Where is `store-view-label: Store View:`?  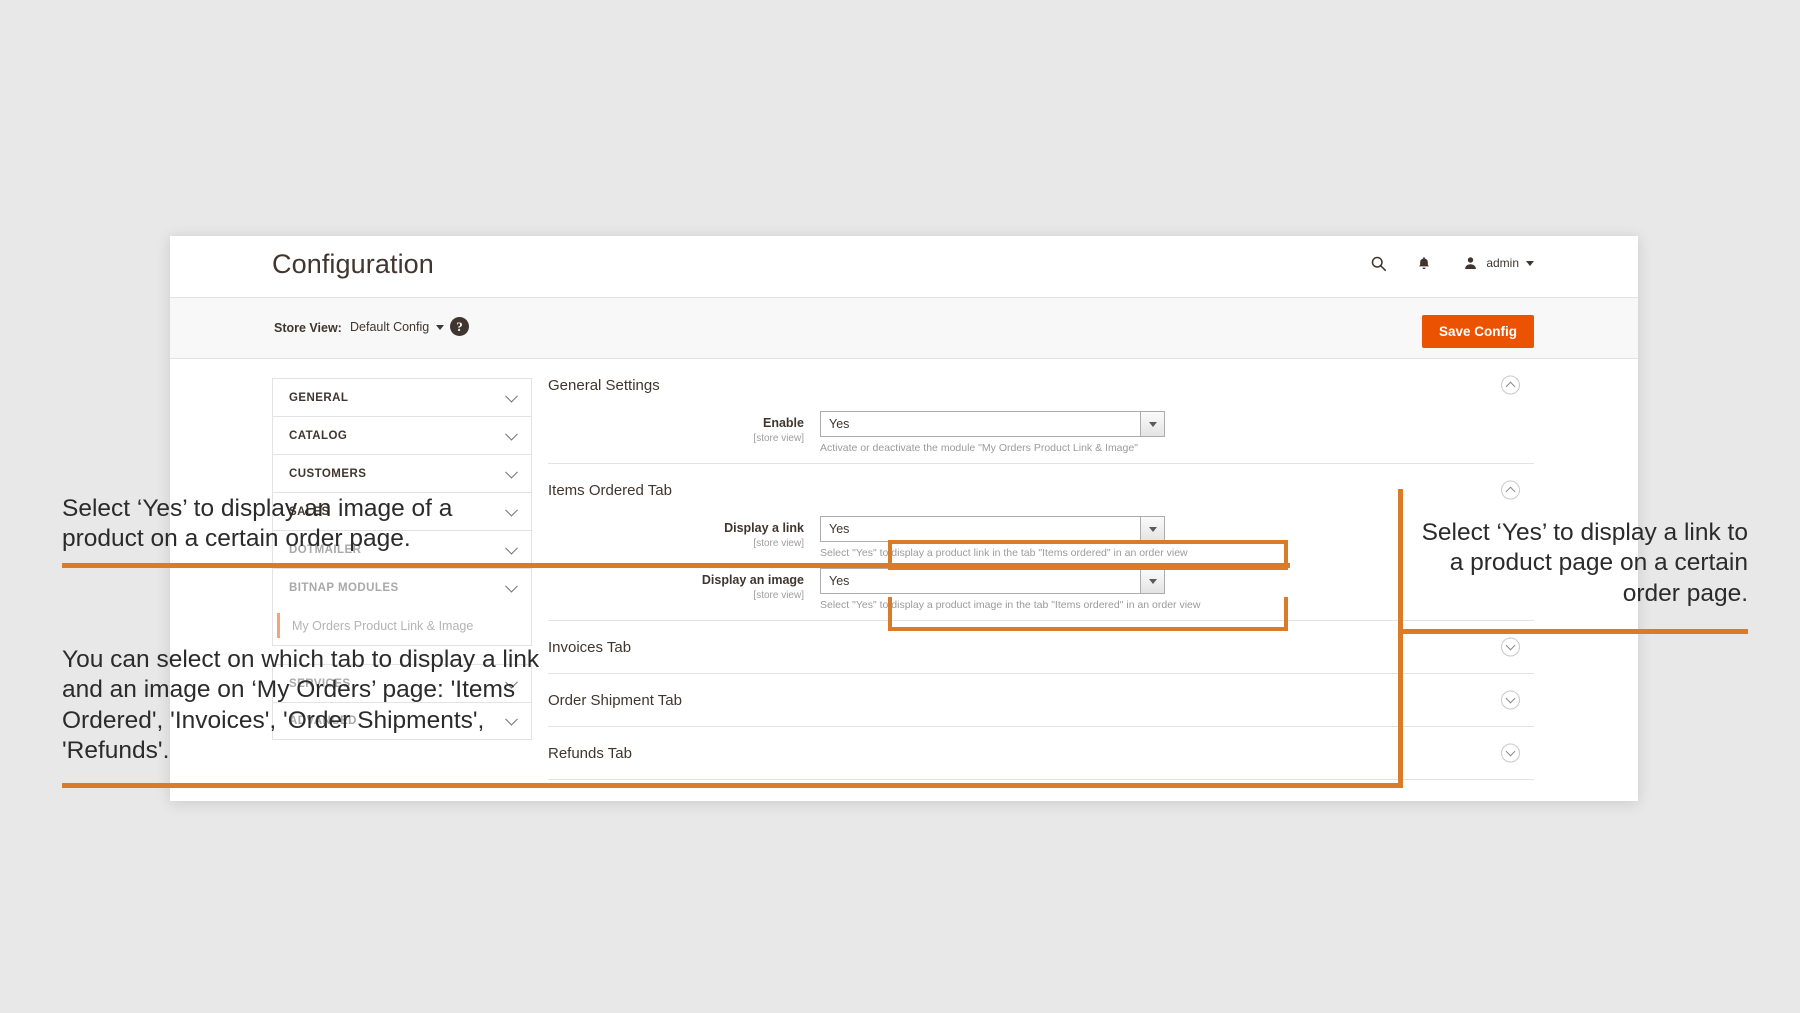
store-view-label: Store View: is located at coordinates (308, 328).